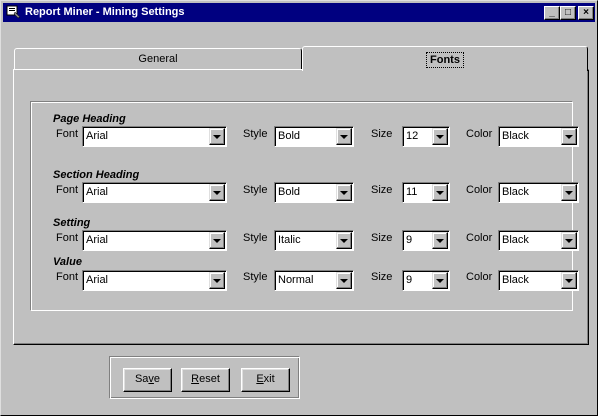  Describe the element at coordinates (97, 240) in the screenshot. I see `setting-font-value: Arial` at that location.